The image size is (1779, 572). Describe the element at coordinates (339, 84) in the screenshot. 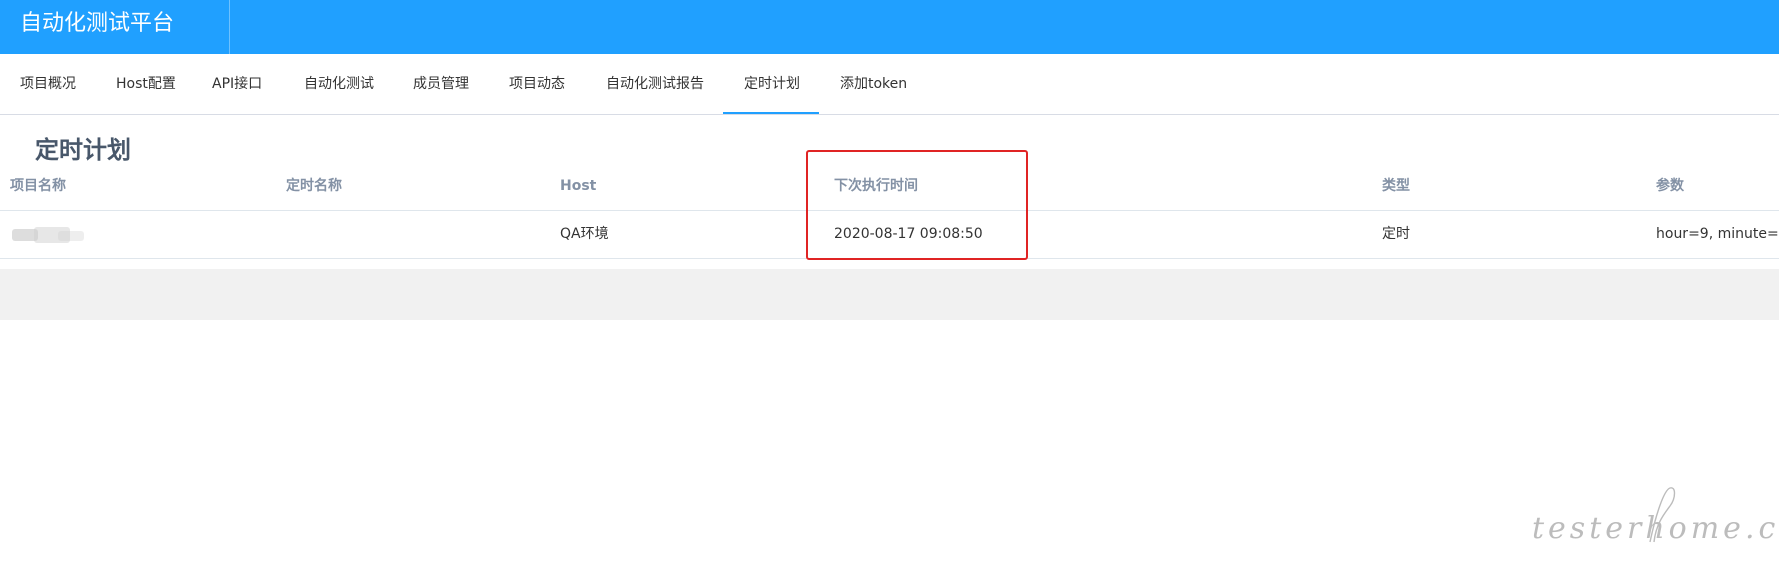

I see `tab-automation-test: 自动化测试` at that location.